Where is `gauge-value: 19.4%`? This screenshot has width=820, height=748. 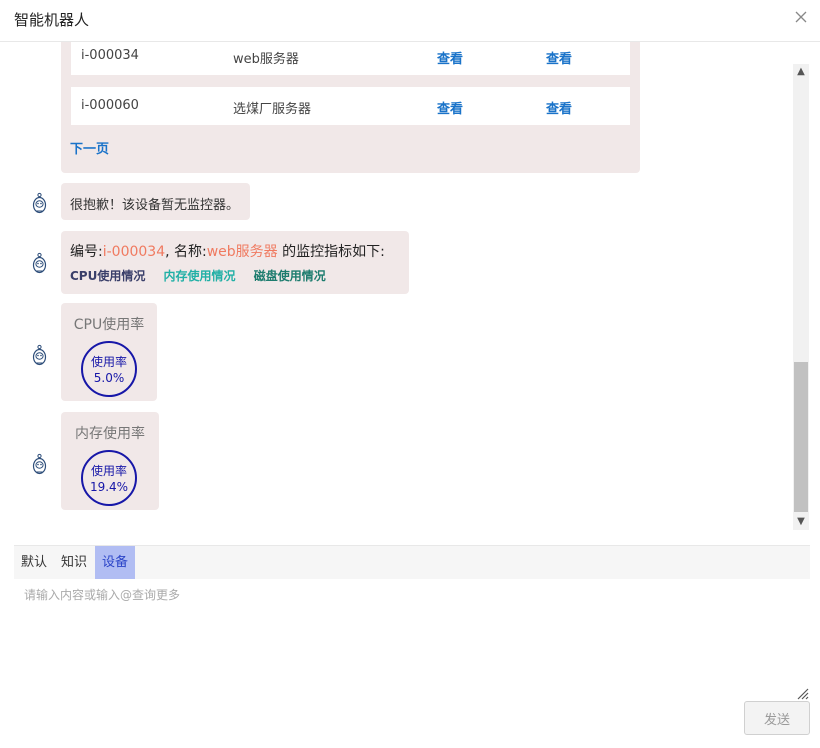 gauge-value: 19.4% is located at coordinates (109, 487).